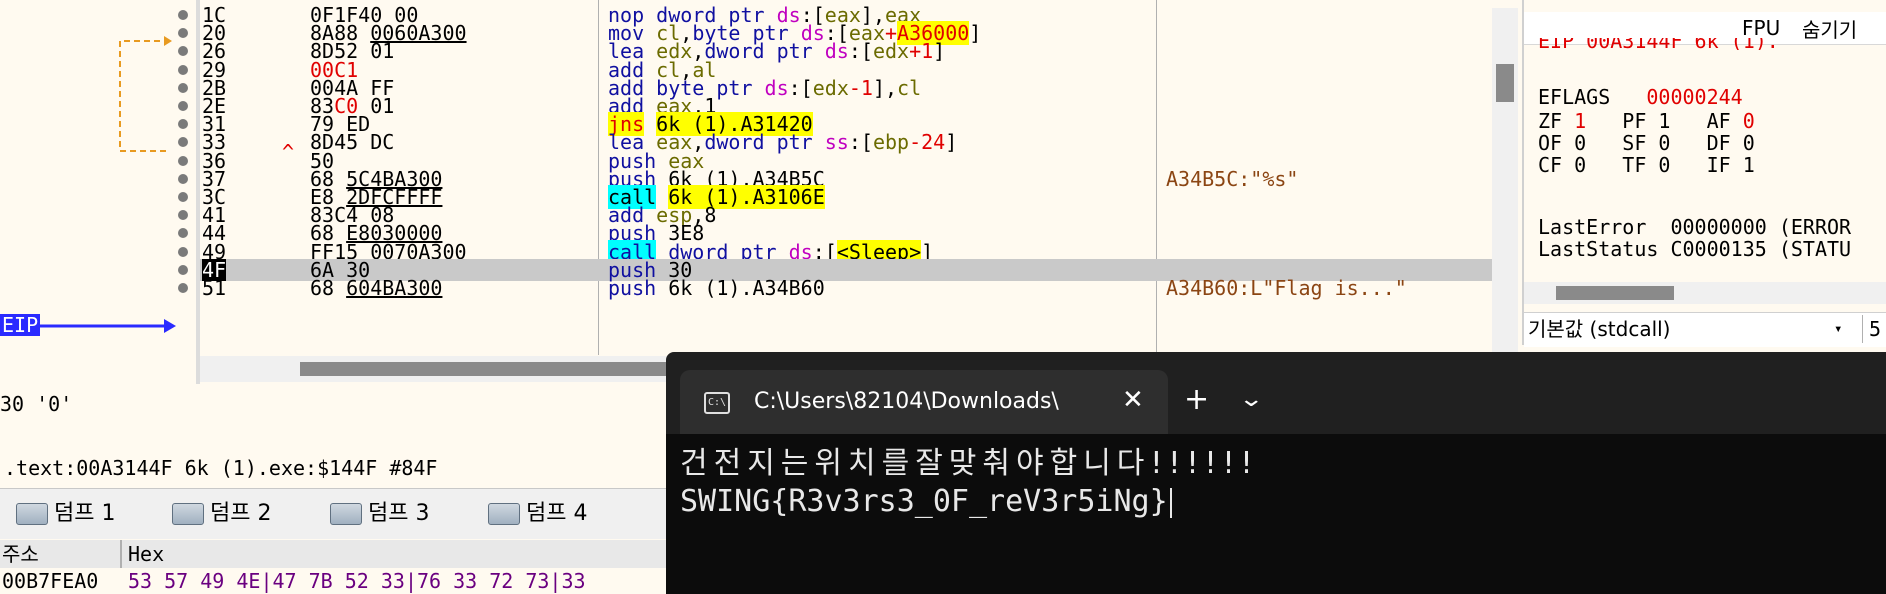 Image resolution: width=1886 pixels, height=594 pixels. I want to click on tab-dump-3: 덤프 3, so click(379, 514).